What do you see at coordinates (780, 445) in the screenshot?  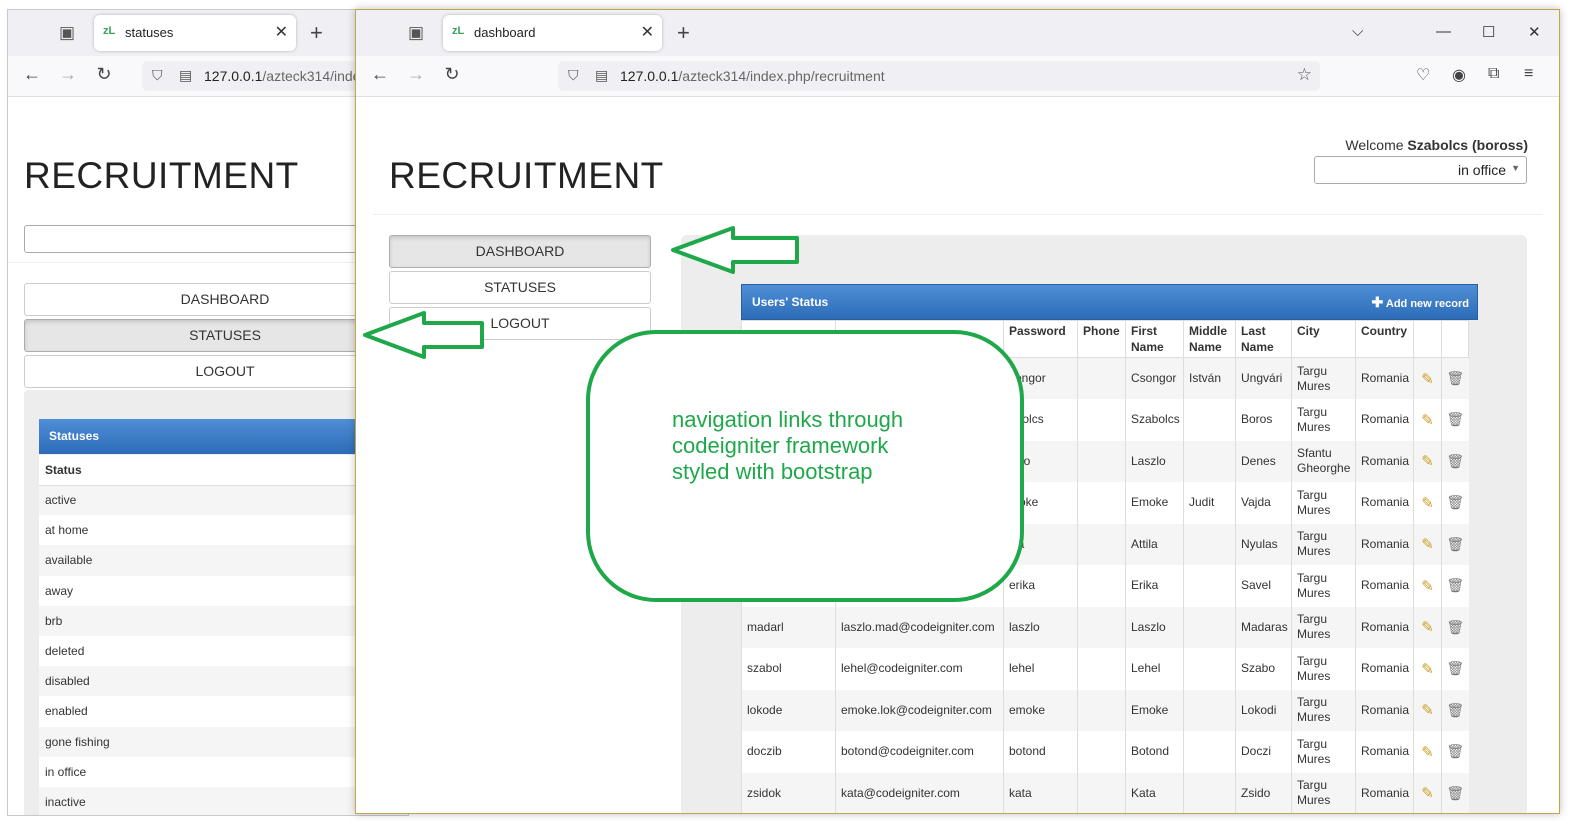 I see `callout-line: codeigniter framework` at bounding box center [780, 445].